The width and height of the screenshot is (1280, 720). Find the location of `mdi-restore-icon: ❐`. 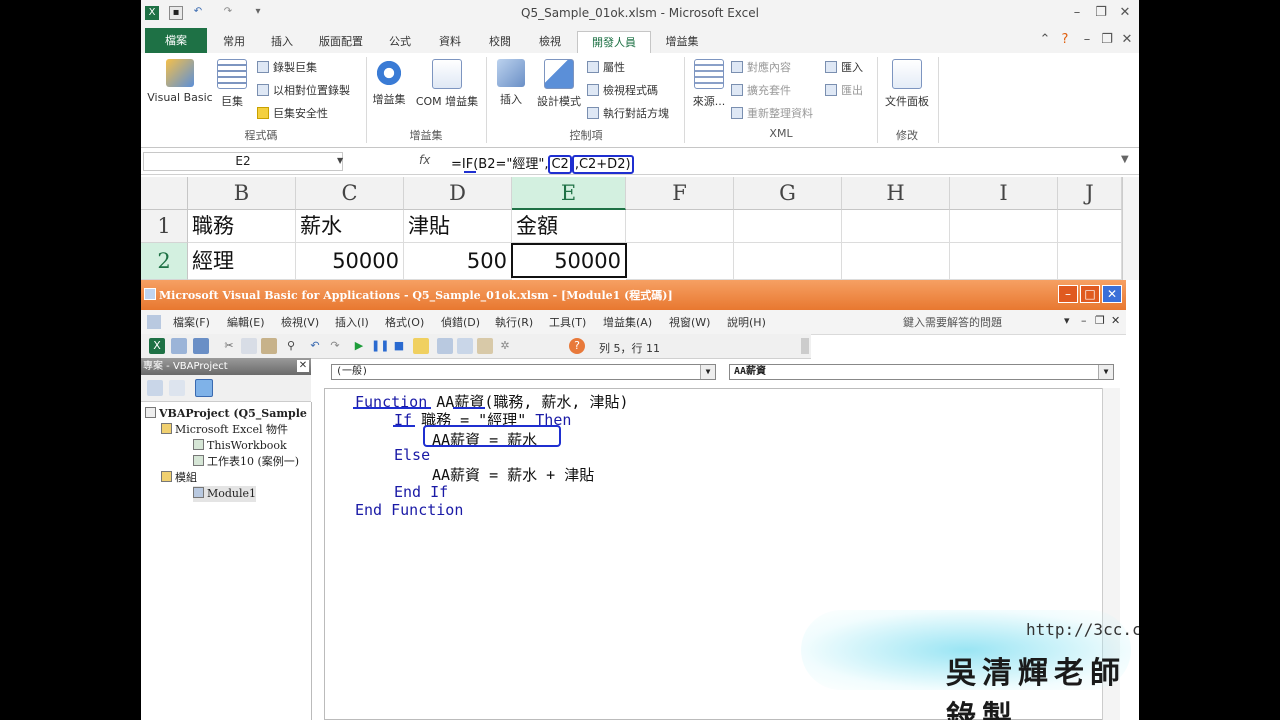

mdi-restore-icon: ❐ is located at coordinates (1100, 320).